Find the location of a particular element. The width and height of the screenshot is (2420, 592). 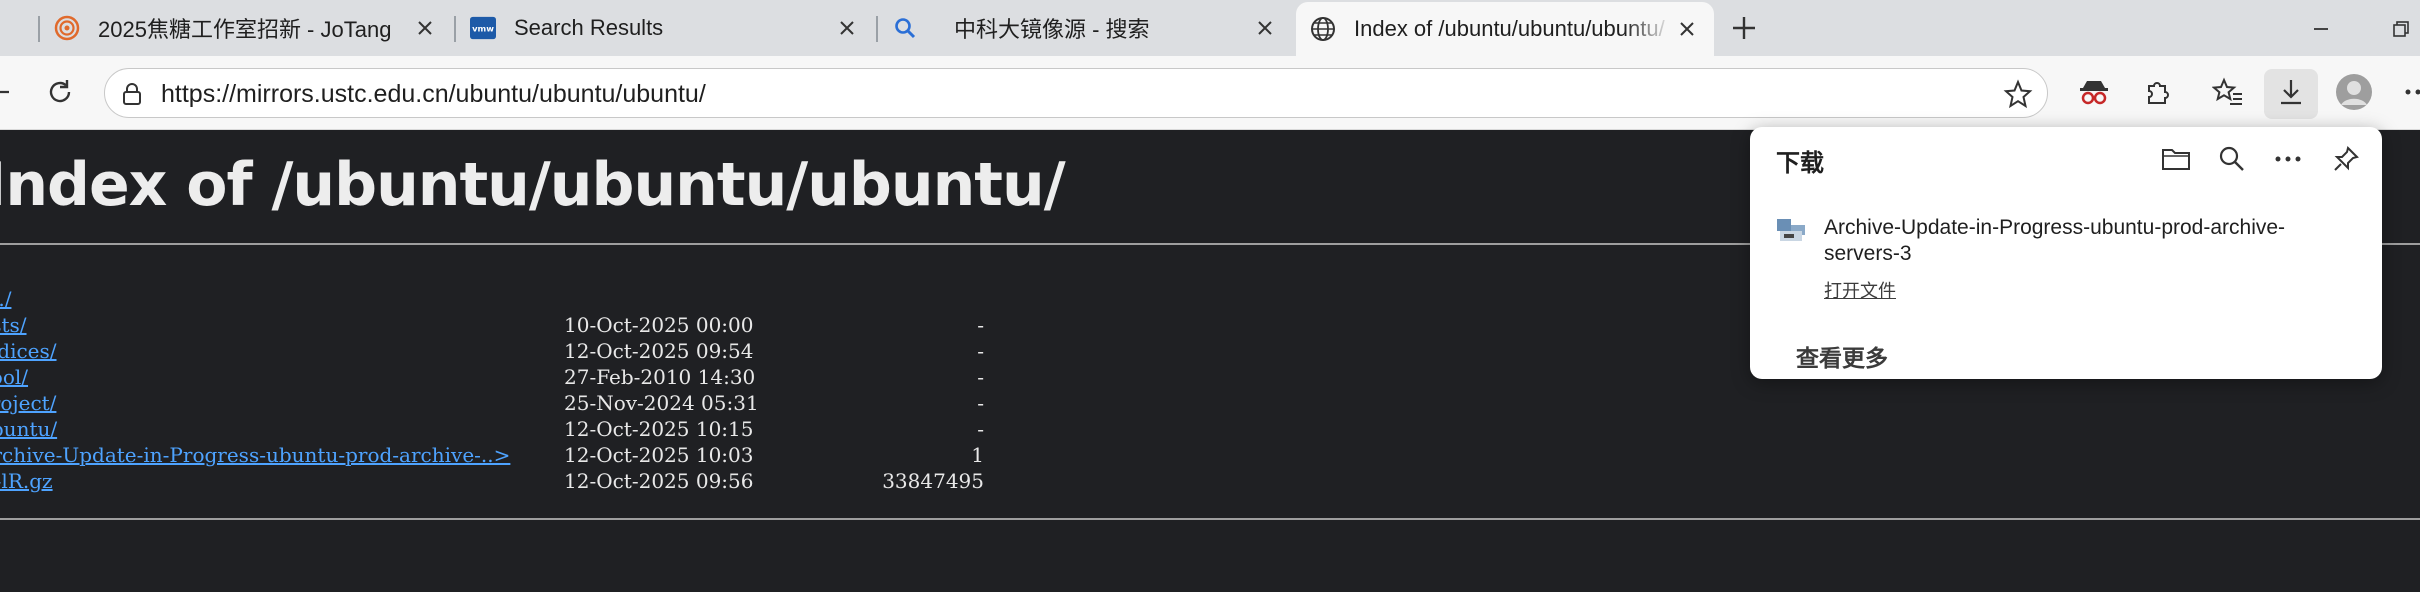

file-size: 1 is located at coordinates (977, 455).